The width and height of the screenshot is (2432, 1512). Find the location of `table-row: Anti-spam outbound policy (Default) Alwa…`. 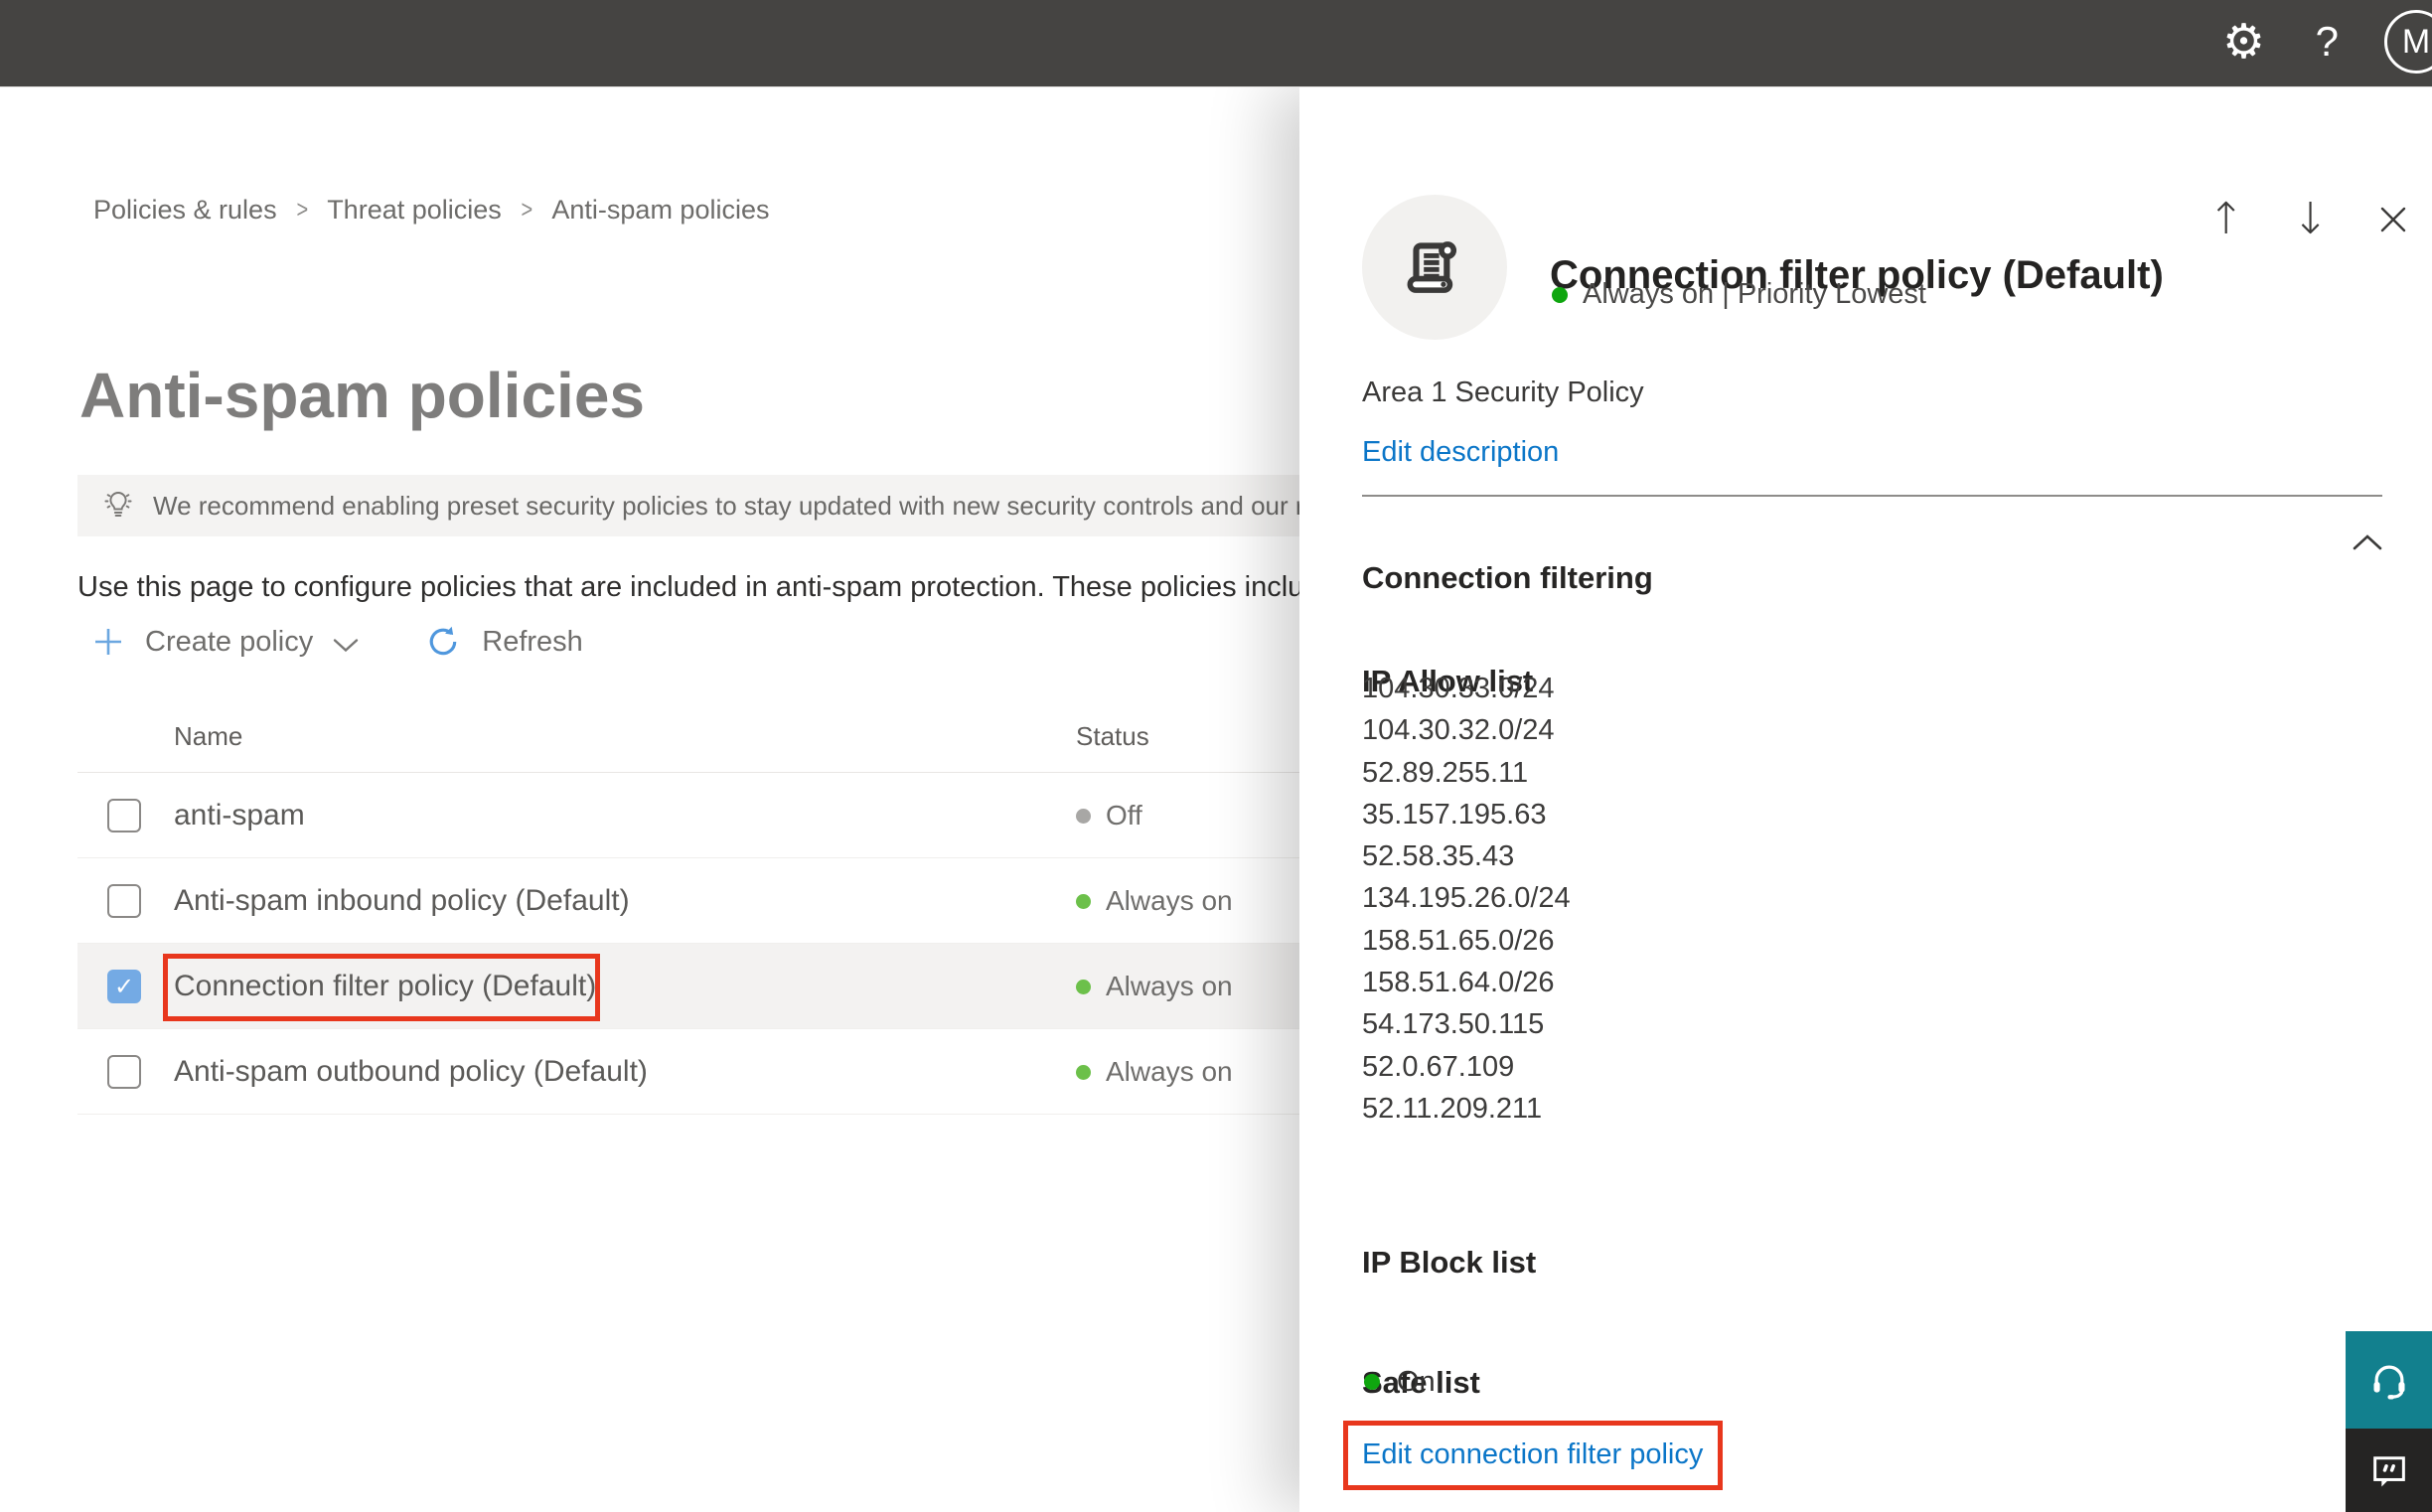

table-row: Anti-spam outbound policy (Default) Alwa… is located at coordinates (739, 1072).